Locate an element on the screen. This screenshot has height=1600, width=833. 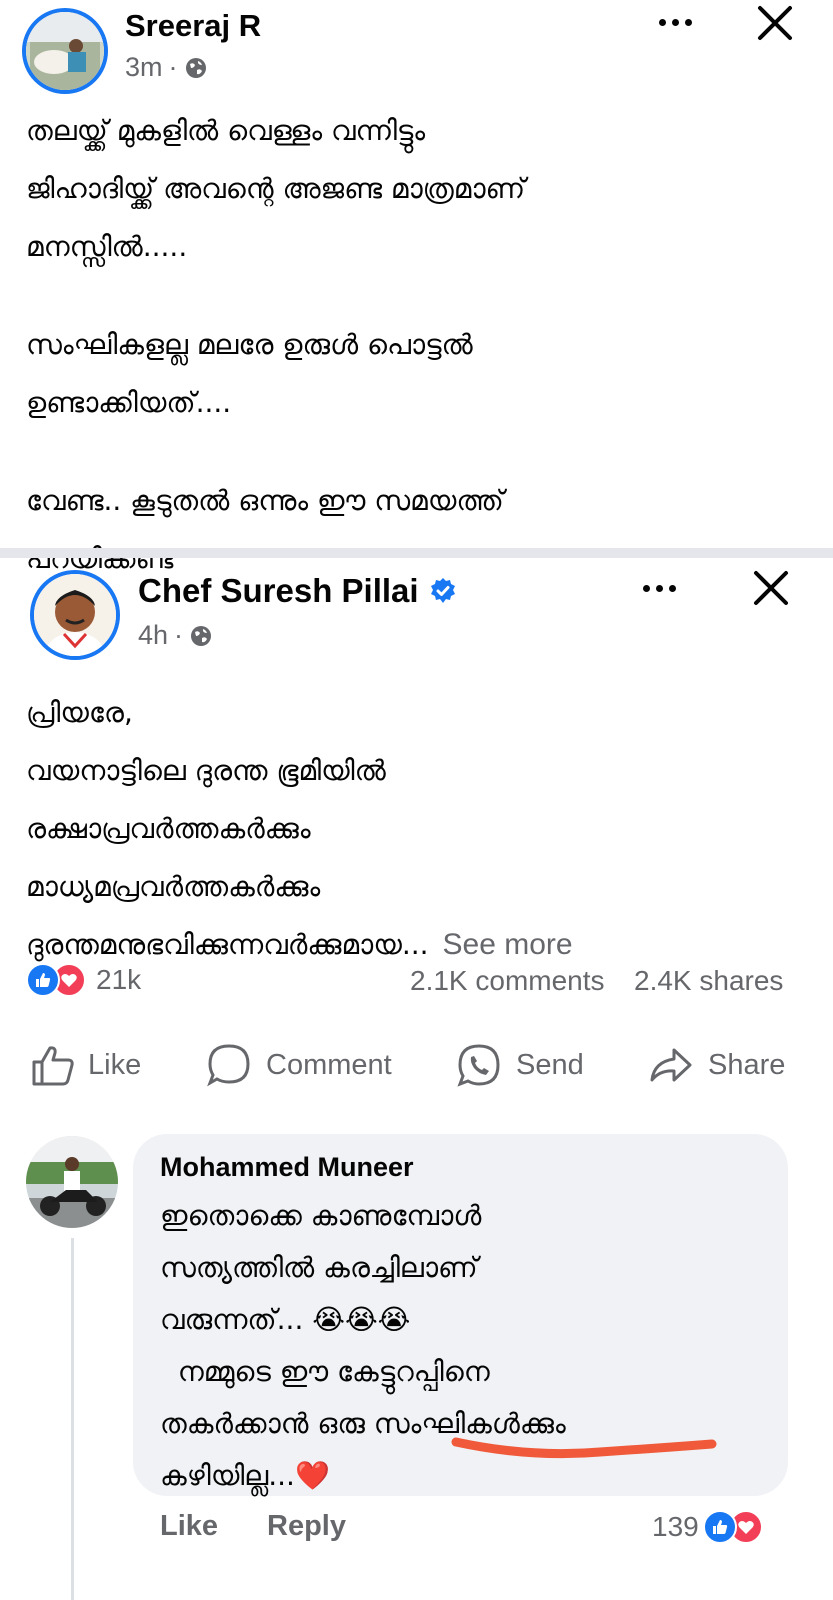
post-author-row: Chef Suresh Pillai is located at coordinates (297, 591).